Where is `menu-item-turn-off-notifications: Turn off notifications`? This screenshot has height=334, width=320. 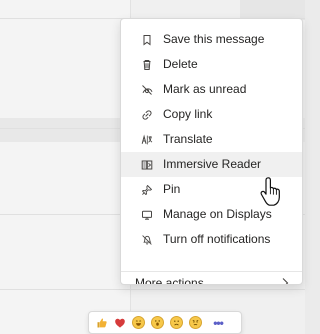 menu-item-turn-off-notifications: Turn off notifications is located at coordinates (211, 239).